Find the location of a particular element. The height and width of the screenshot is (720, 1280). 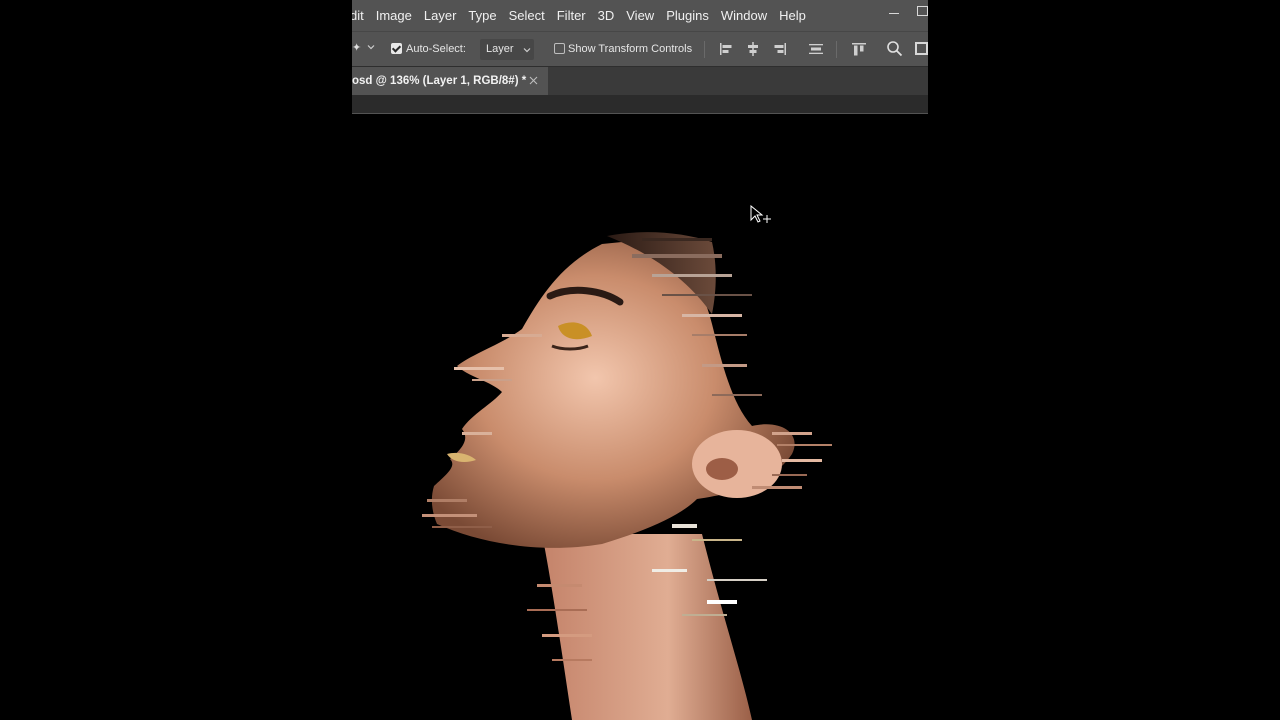

menu-select: Select is located at coordinates (527, 15).